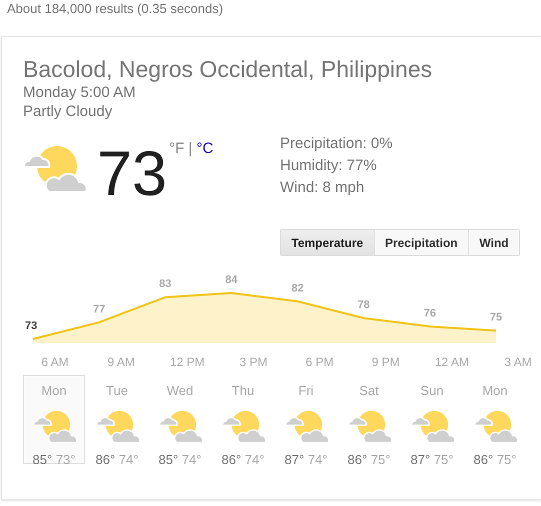 Image resolution: width=541 pixels, height=506 pixels. What do you see at coordinates (297, 288) in the screenshot?
I see `data-label: 82` at bounding box center [297, 288].